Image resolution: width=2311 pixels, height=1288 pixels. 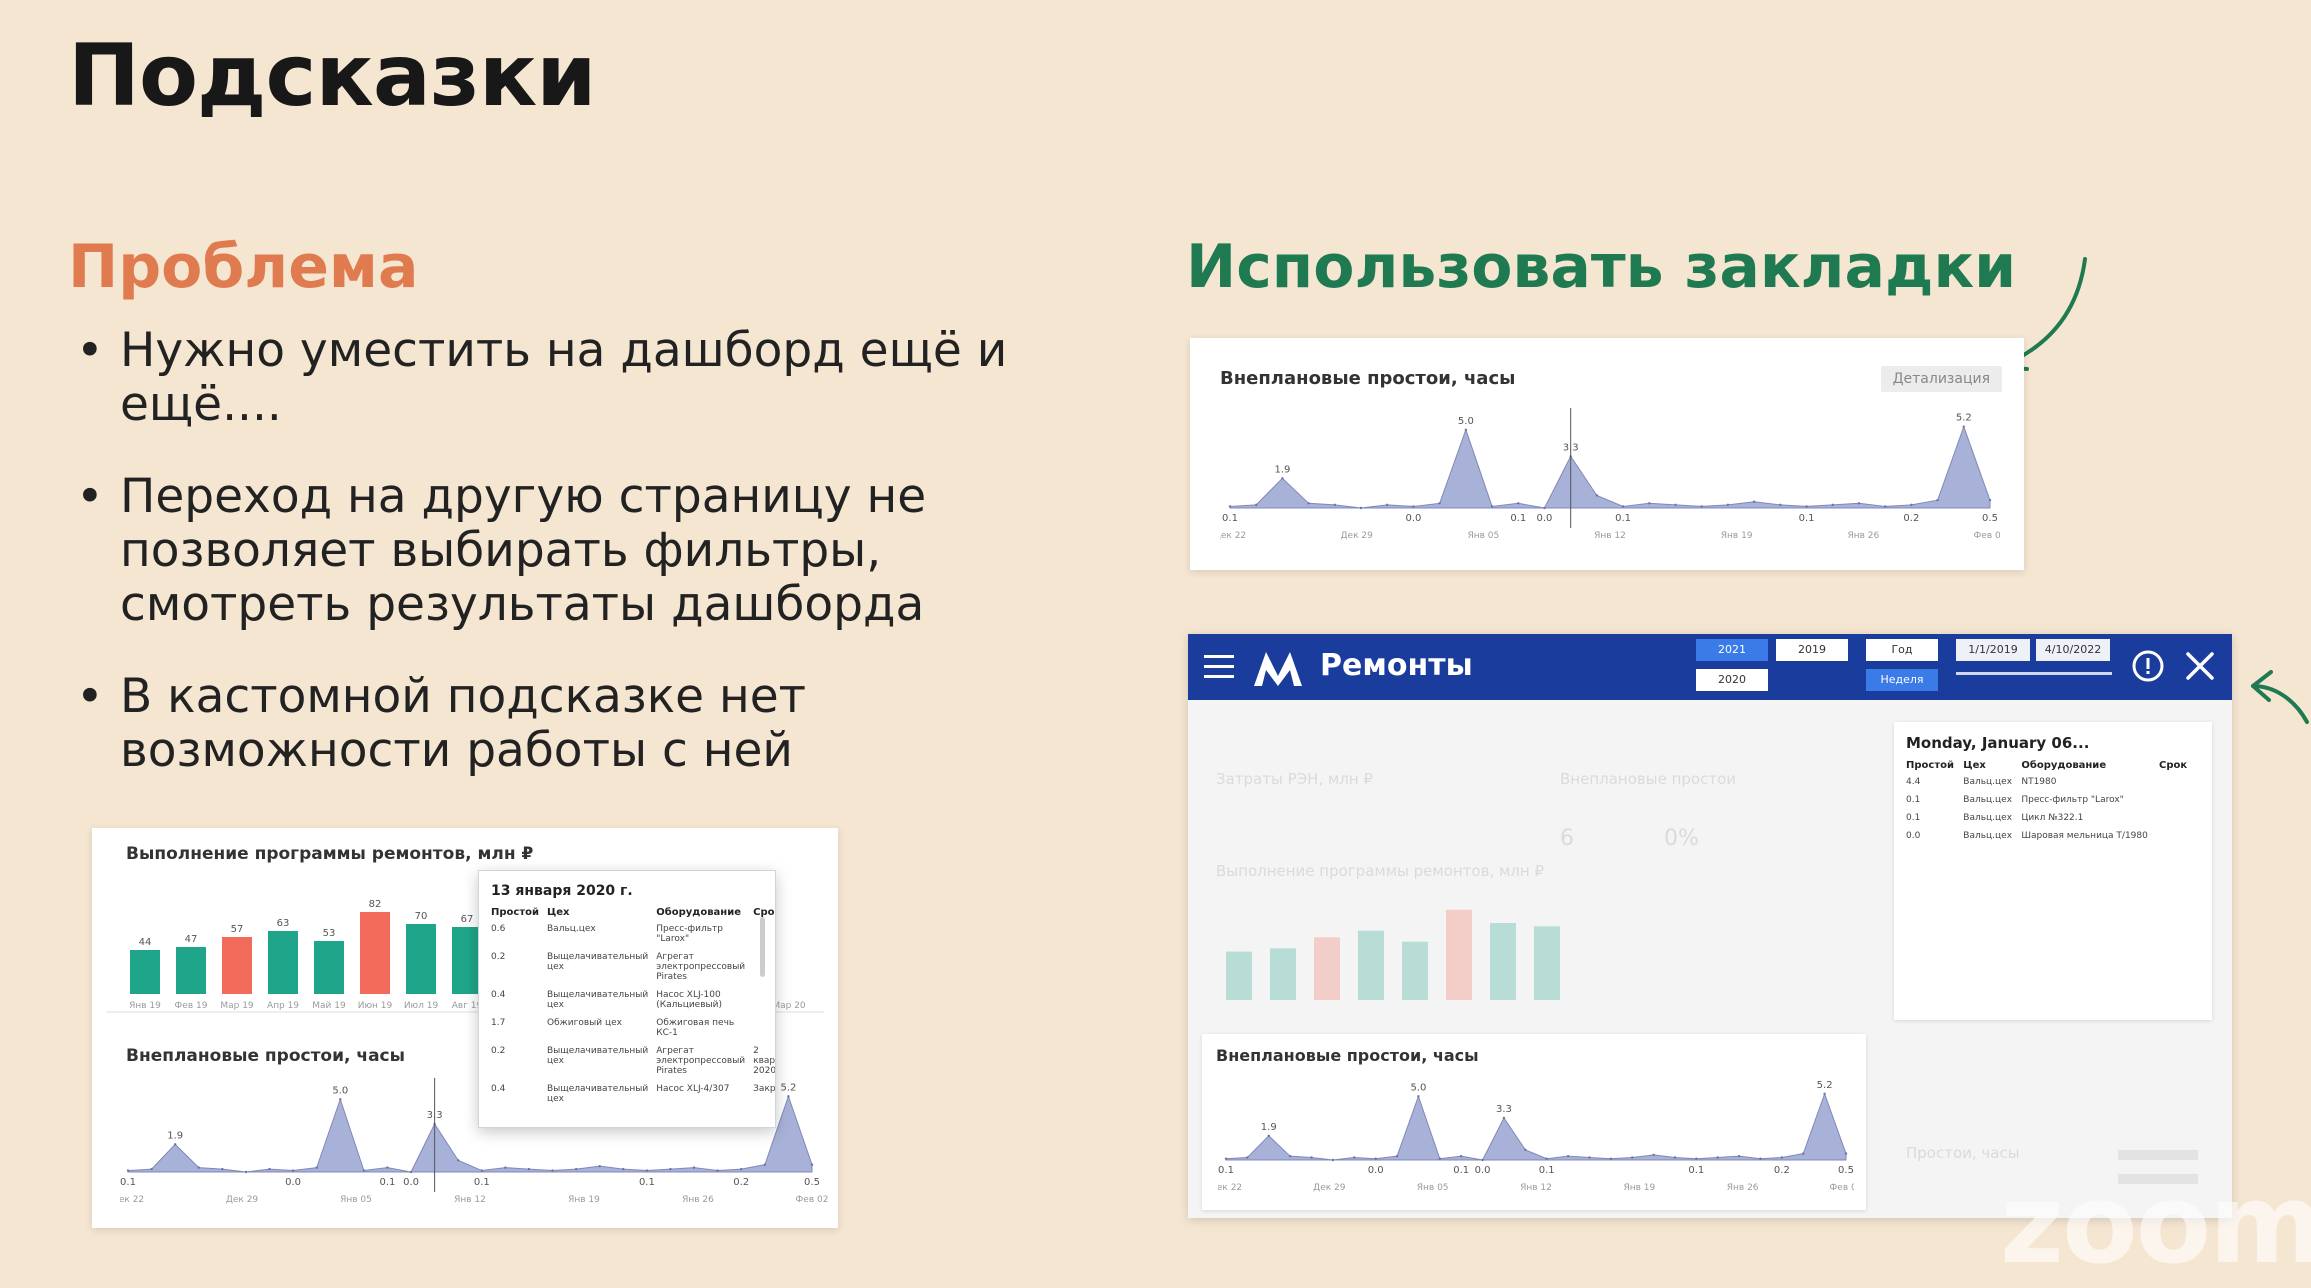 I want to click on year-chip-2019: 2019, so click(x=1812, y=650).